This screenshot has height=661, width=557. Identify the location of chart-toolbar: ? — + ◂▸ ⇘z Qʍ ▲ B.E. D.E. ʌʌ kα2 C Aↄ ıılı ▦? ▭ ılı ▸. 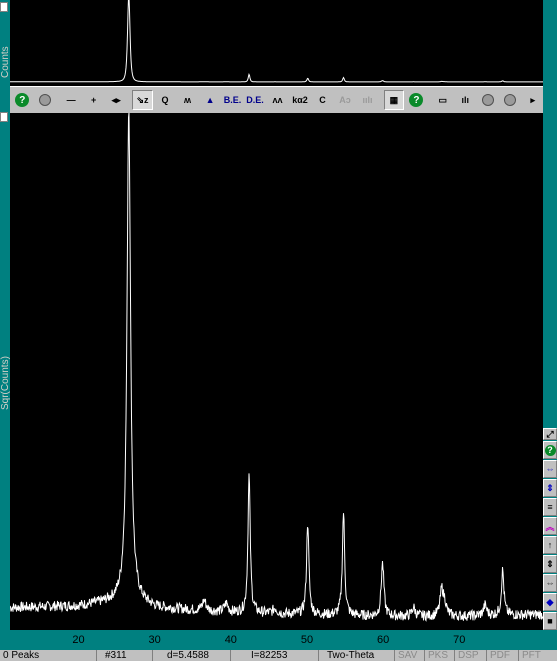
(277, 100).